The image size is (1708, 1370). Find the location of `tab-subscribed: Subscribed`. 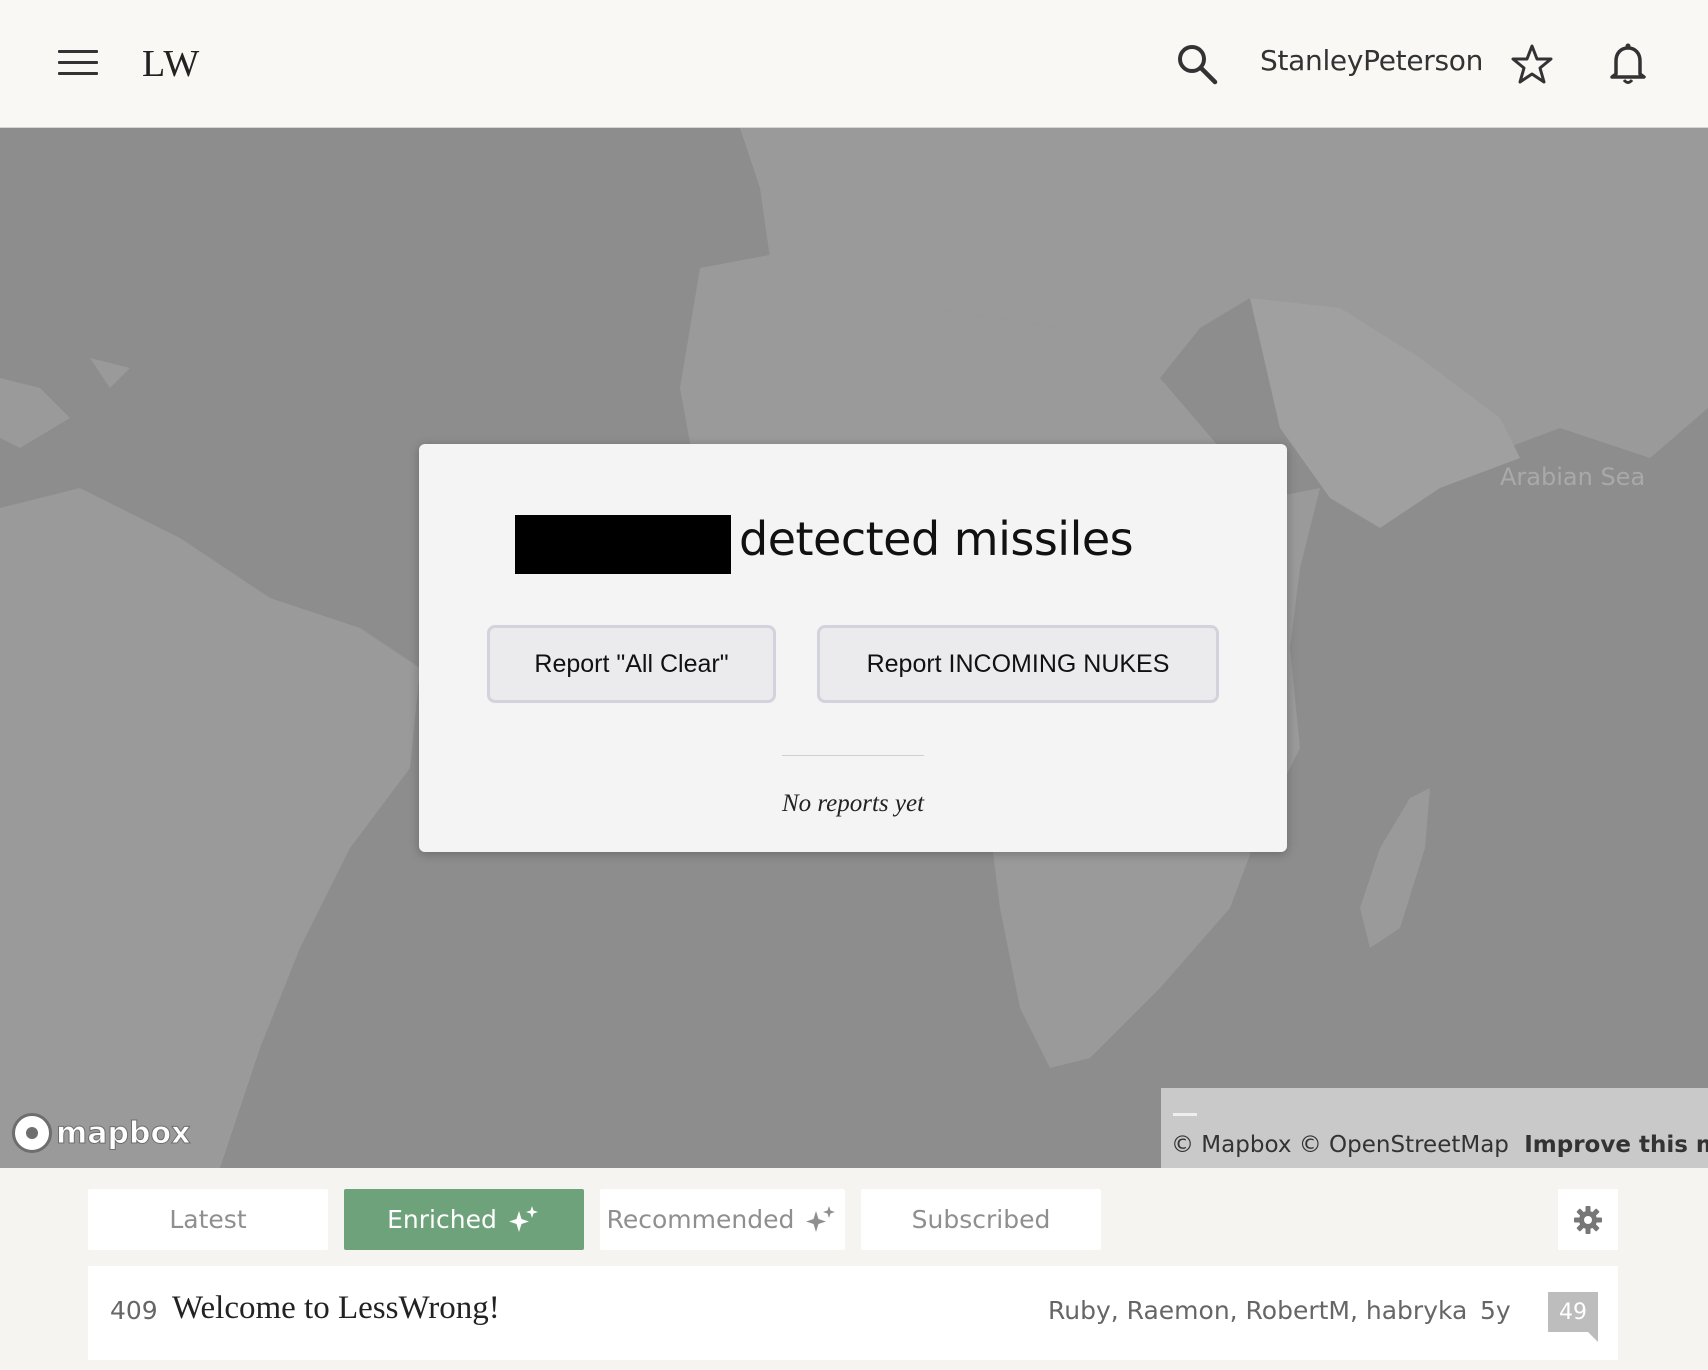

tab-subscribed: Subscribed is located at coordinates (981, 1219).